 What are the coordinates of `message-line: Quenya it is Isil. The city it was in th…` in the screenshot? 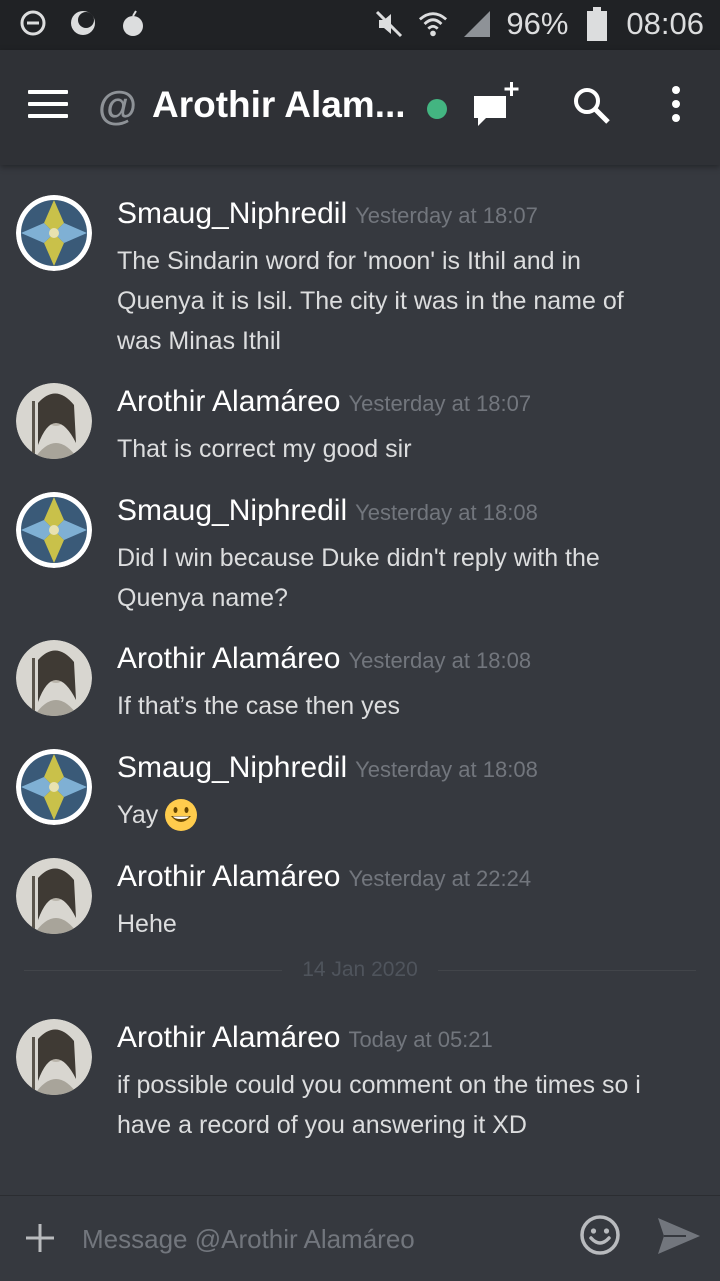 It's located at (370, 301).